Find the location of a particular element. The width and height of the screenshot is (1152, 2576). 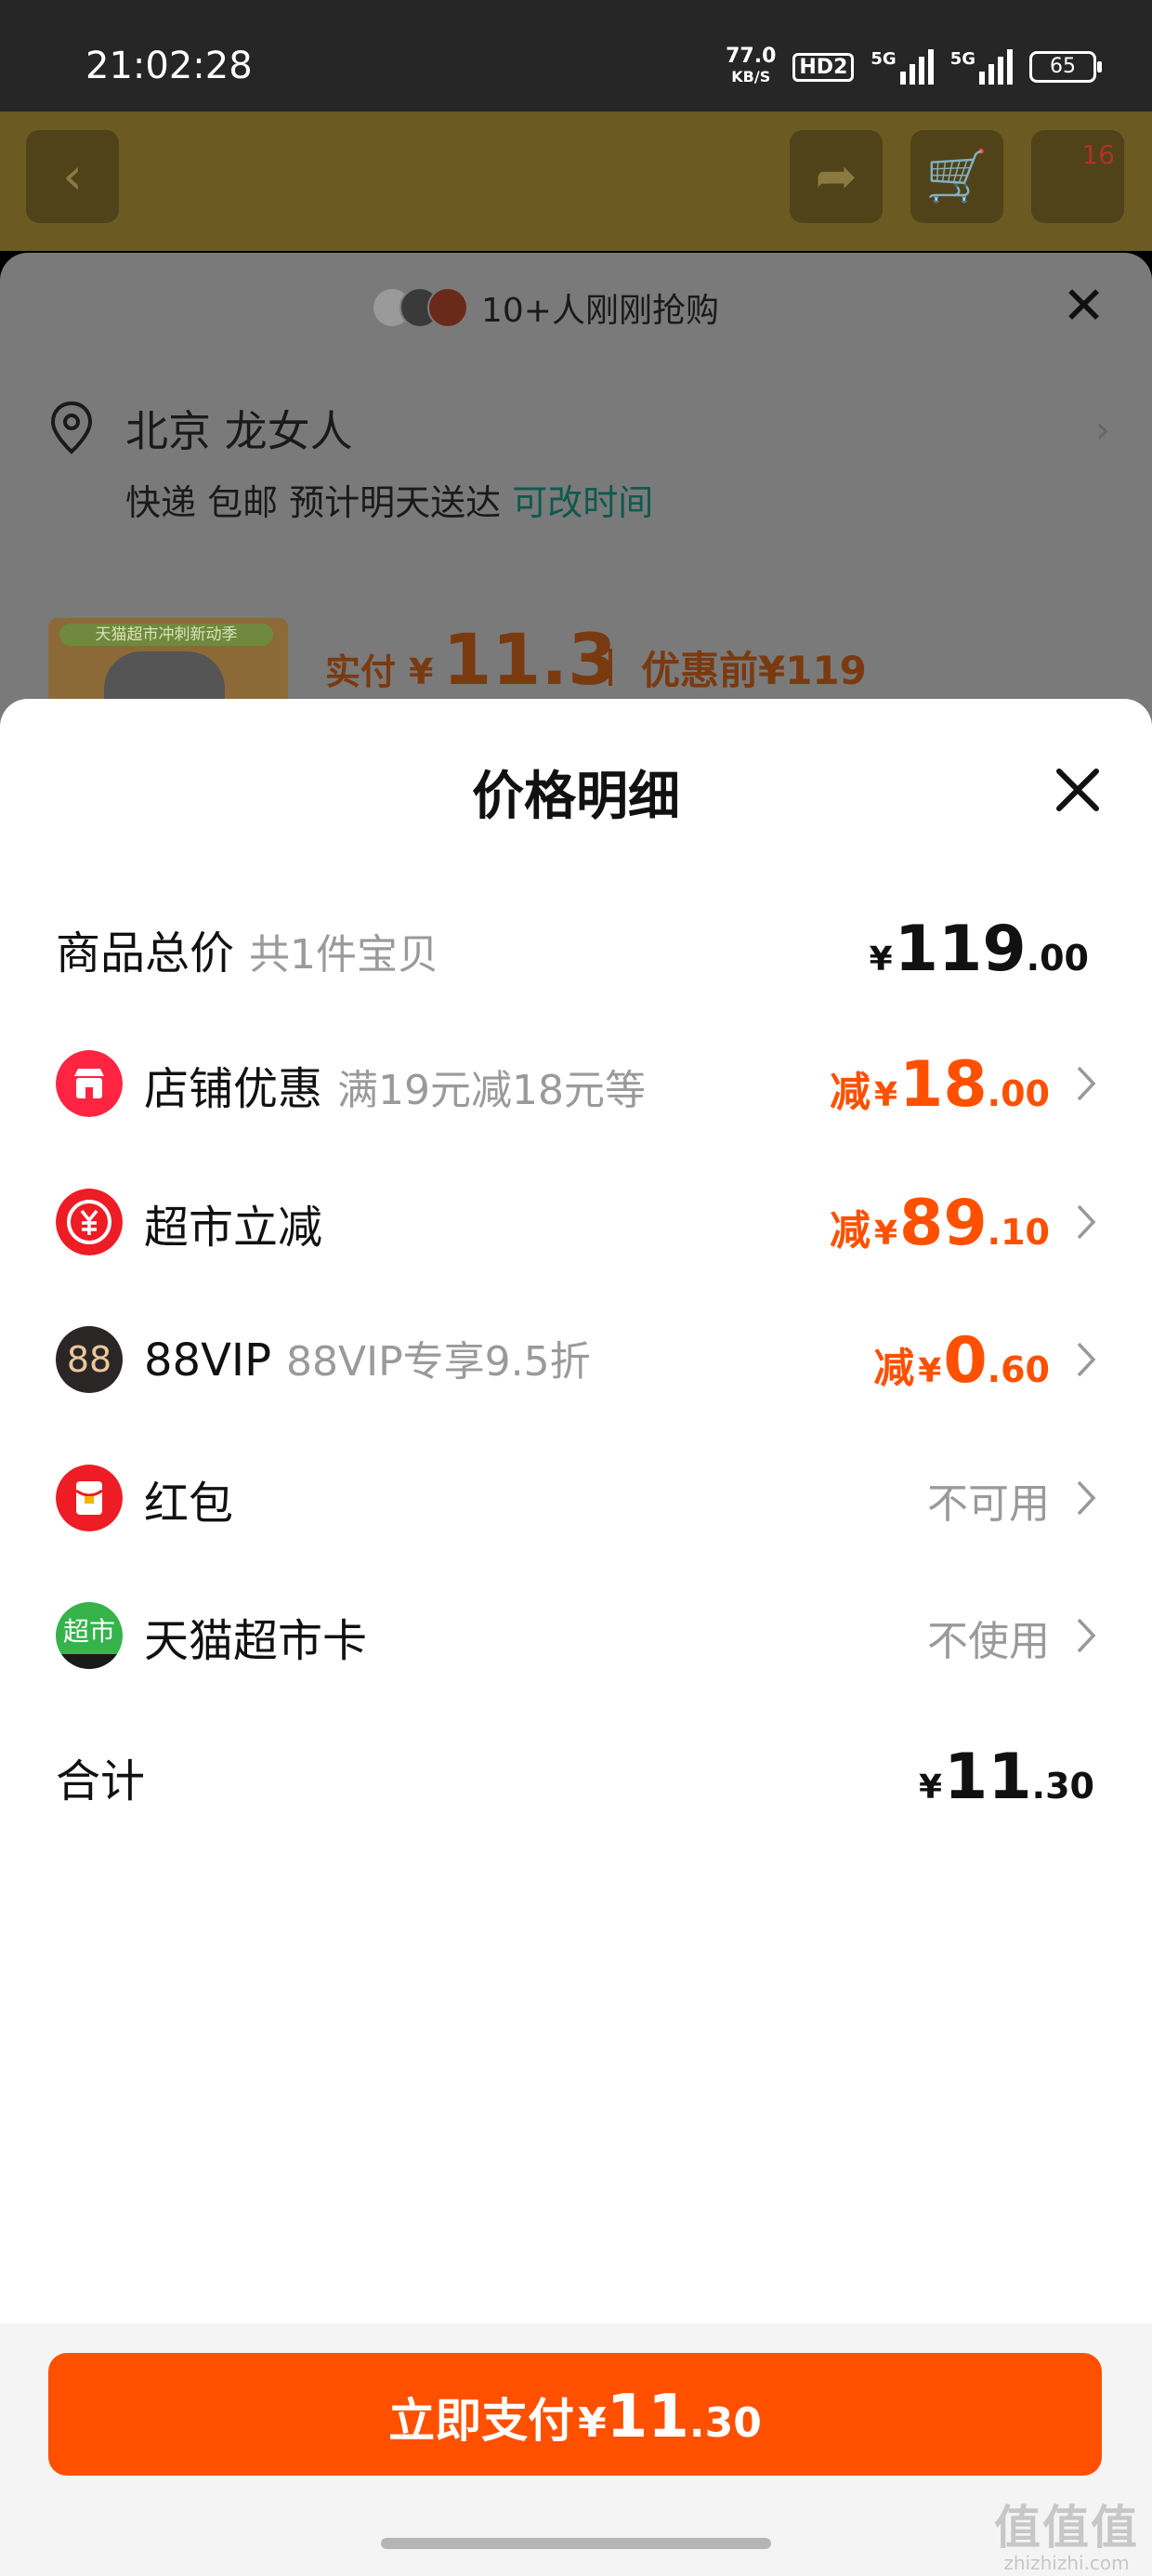

pay-now-button: 立即支付 ¥ 11 .30 is located at coordinates (575, 2414).